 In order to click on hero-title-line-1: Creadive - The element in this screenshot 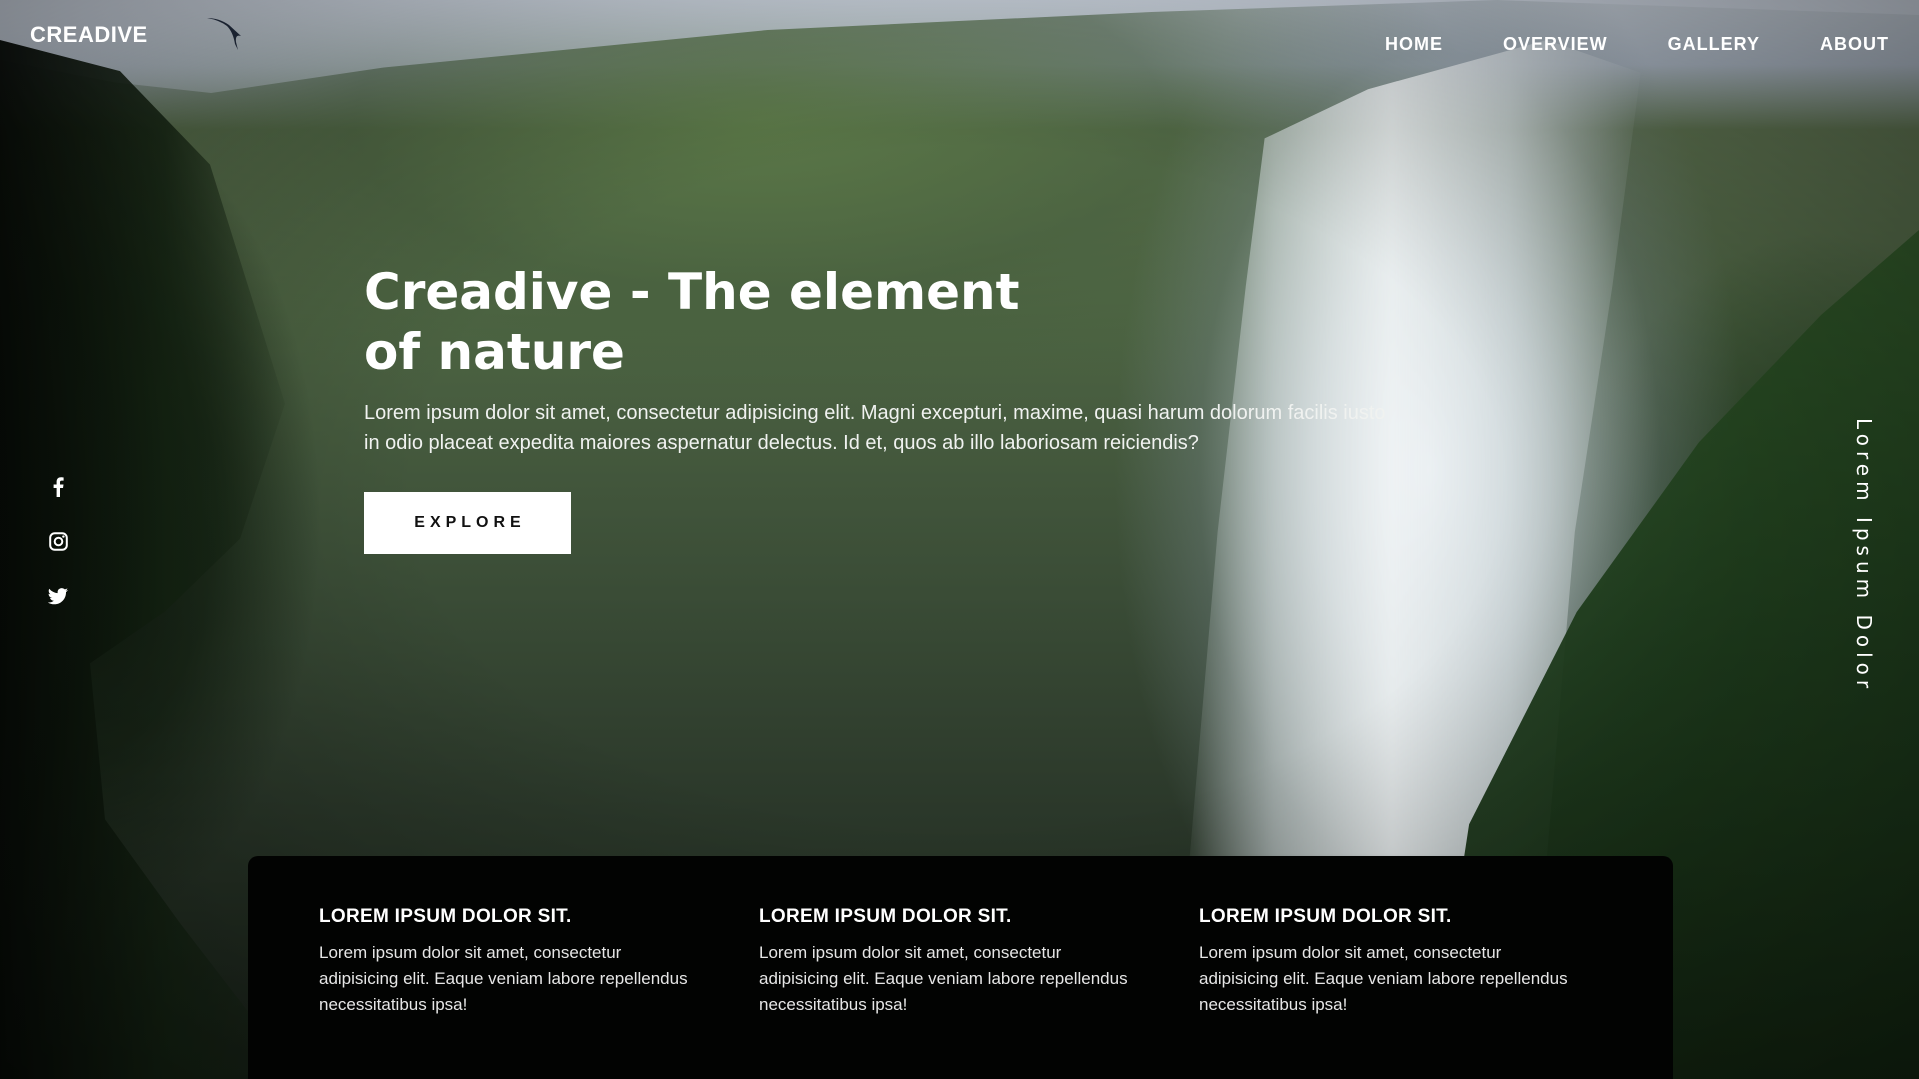, I will do `click(692, 292)`.